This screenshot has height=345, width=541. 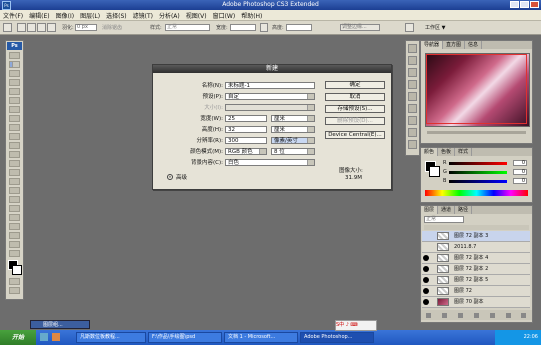 What do you see at coordinates (17, 270) in the screenshot?
I see `background-color-swatch` at bounding box center [17, 270].